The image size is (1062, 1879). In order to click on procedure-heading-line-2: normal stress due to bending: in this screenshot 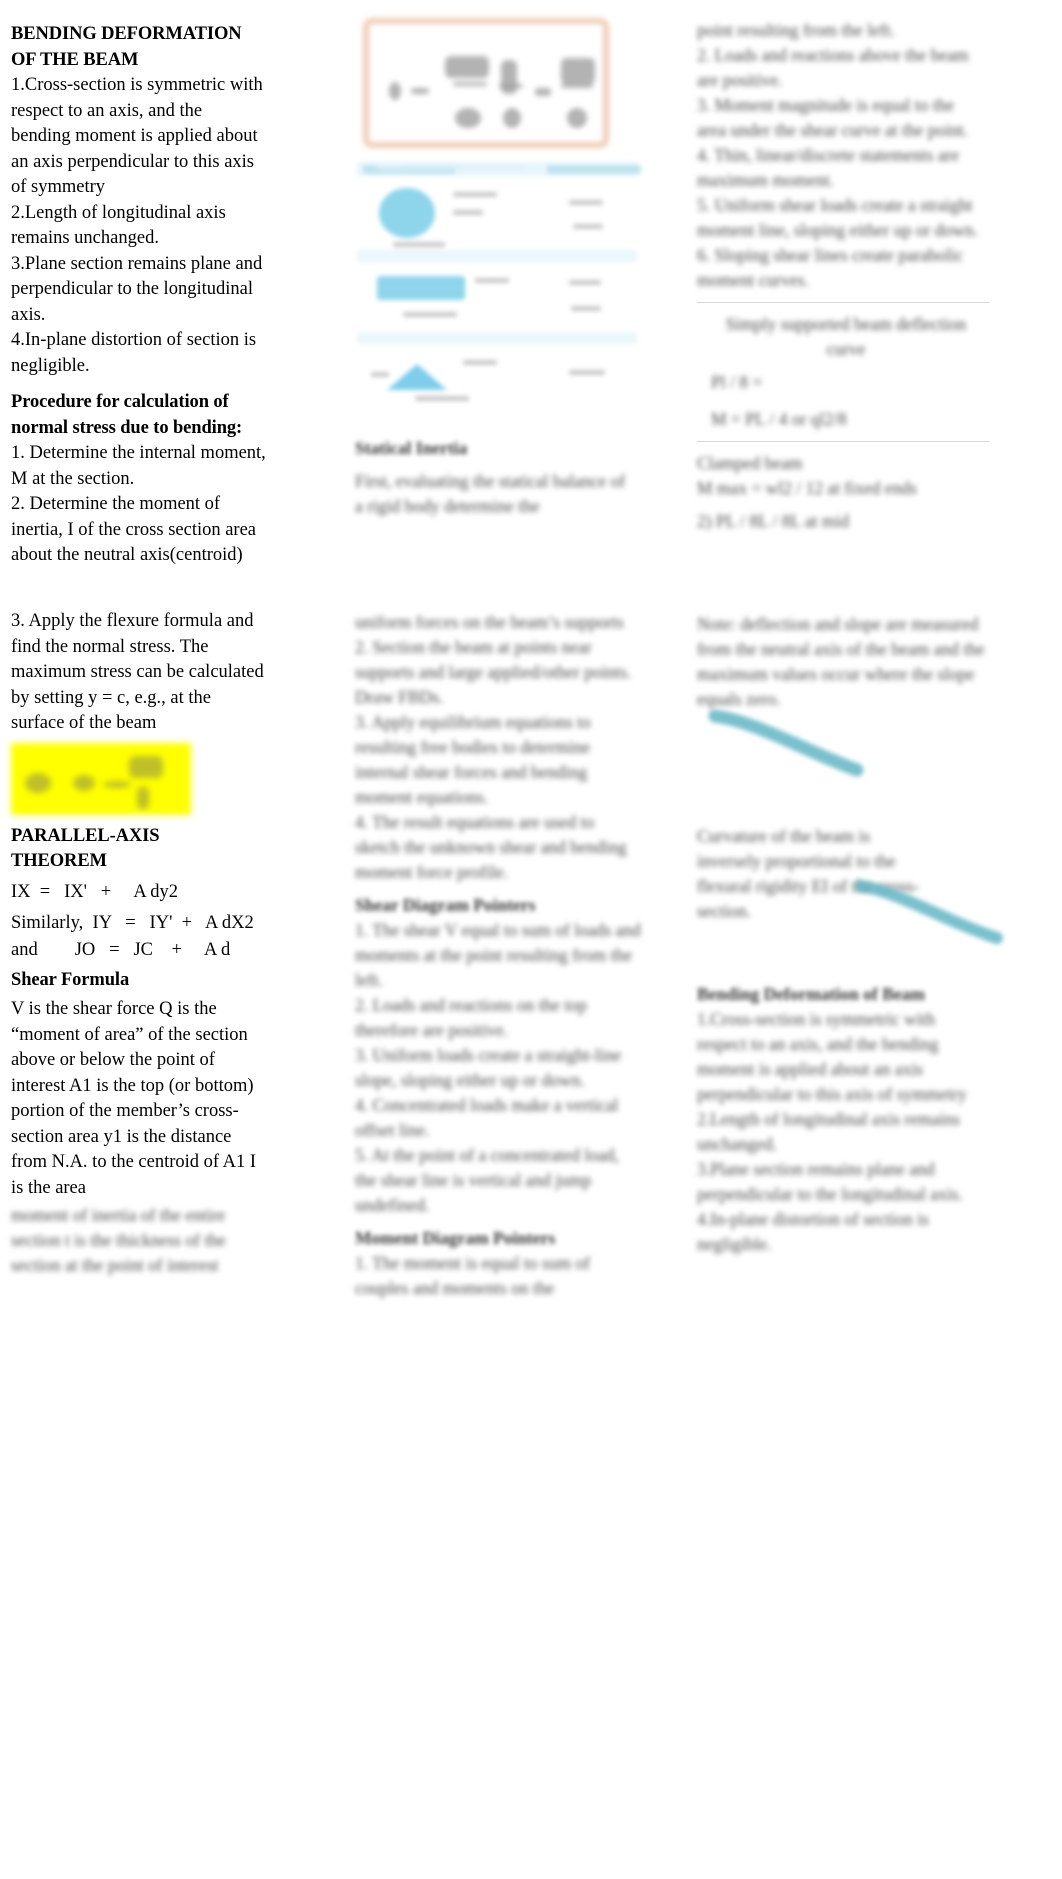, I will do `click(127, 427)`.